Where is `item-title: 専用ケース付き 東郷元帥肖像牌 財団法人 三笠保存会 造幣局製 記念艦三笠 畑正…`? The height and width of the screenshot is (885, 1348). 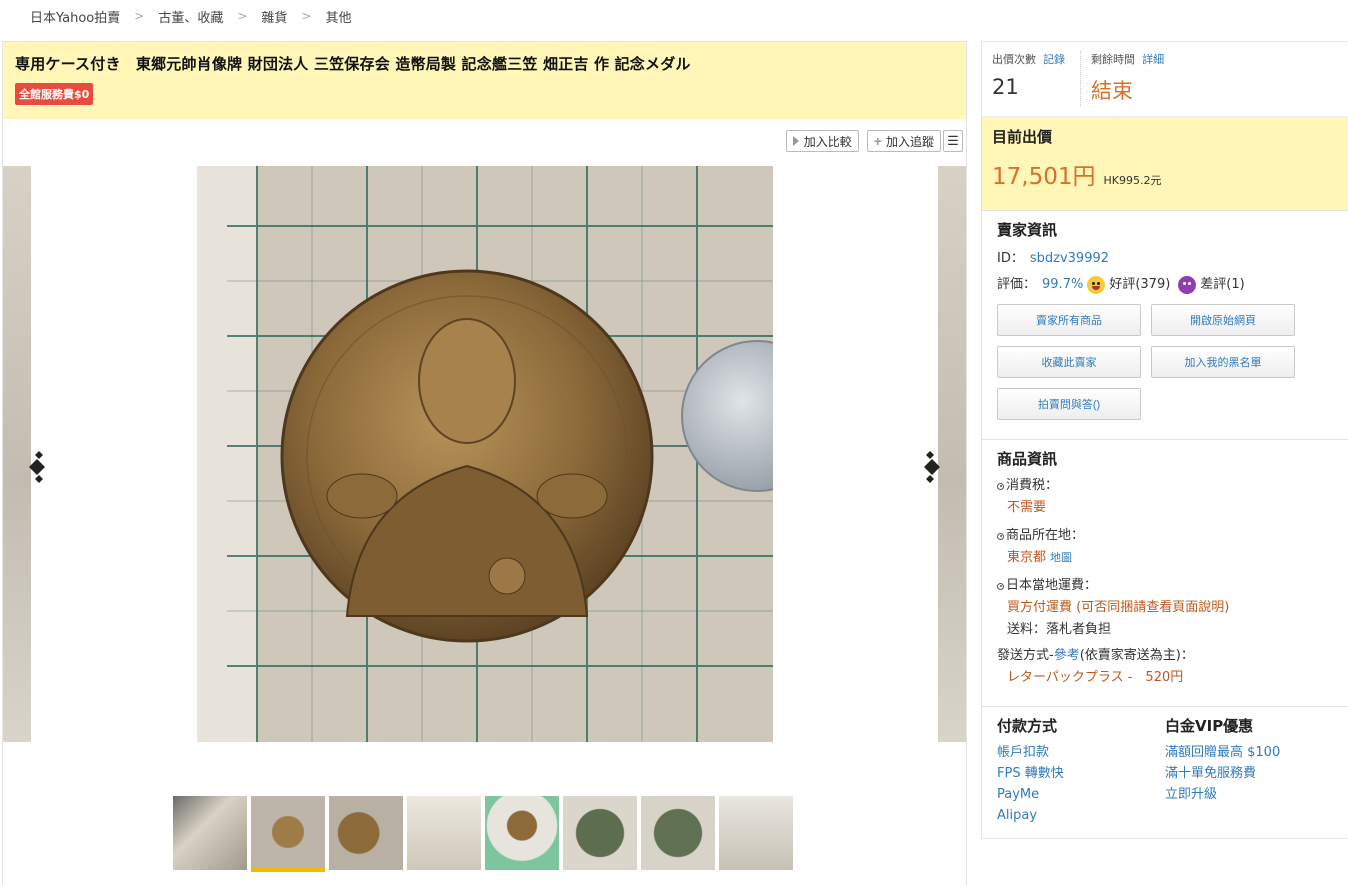 item-title: 専用ケース付き 東郷元帥肖像牌 財団法人 三笠保存会 造幣局製 記念艦三笠 畑正… is located at coordinates (353, 64).